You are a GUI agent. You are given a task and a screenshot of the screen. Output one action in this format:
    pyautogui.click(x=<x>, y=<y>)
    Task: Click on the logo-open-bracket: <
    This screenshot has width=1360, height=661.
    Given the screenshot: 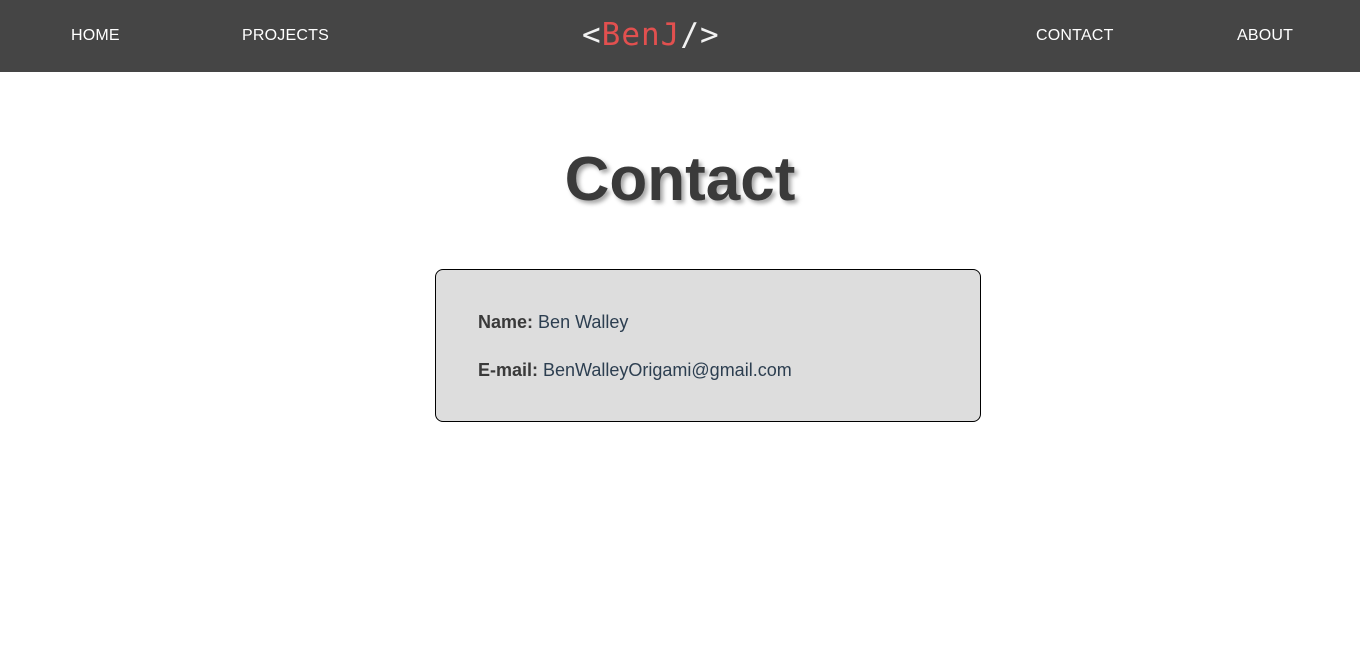 What is the action you would take?
    pyautogui.click(x=592, y=35)
    